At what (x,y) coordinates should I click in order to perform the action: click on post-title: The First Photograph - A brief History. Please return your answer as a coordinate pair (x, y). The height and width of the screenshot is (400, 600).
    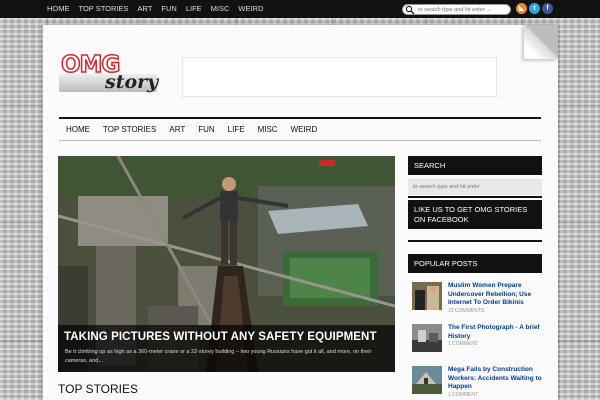
    Looking at the image, I should click on (495, 332).